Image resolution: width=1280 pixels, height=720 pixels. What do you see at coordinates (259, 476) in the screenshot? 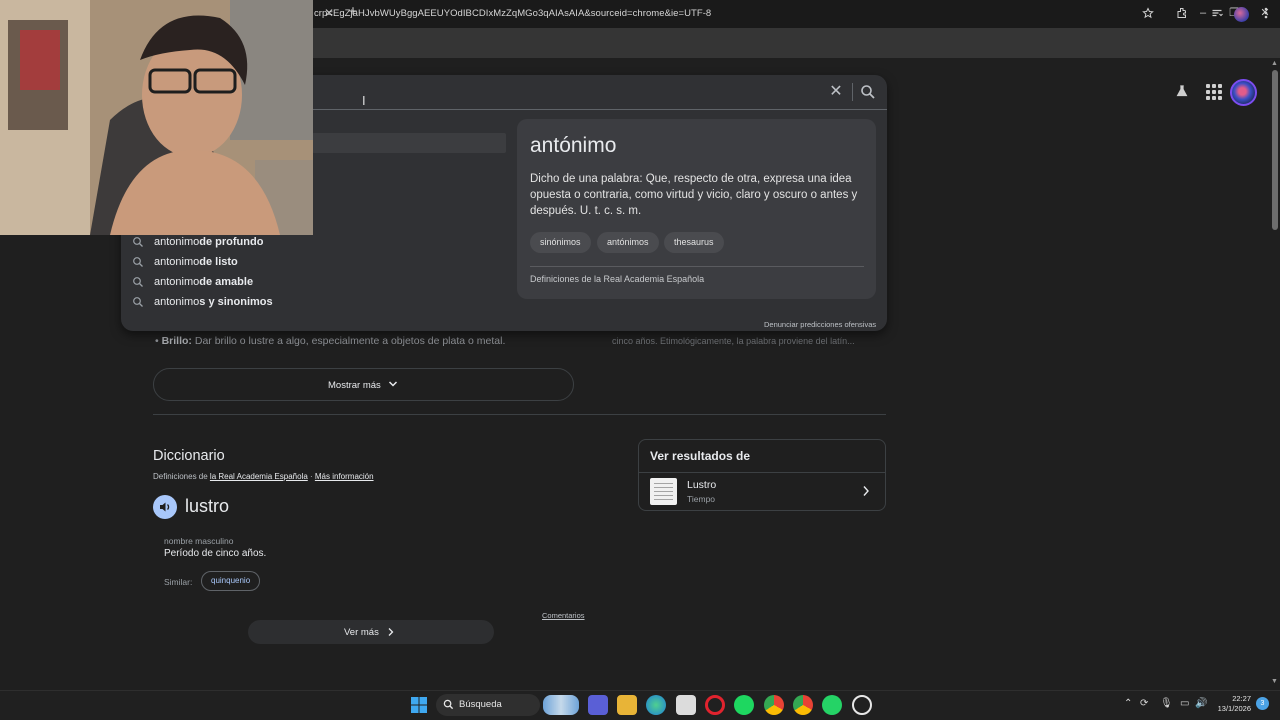
I see `rae-link: la Real Academia Española` at bounding box center [259, 476].